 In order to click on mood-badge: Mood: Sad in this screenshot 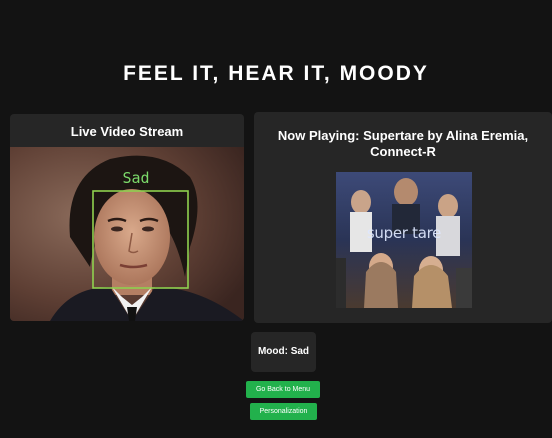, I will do `click(283, 352)`.